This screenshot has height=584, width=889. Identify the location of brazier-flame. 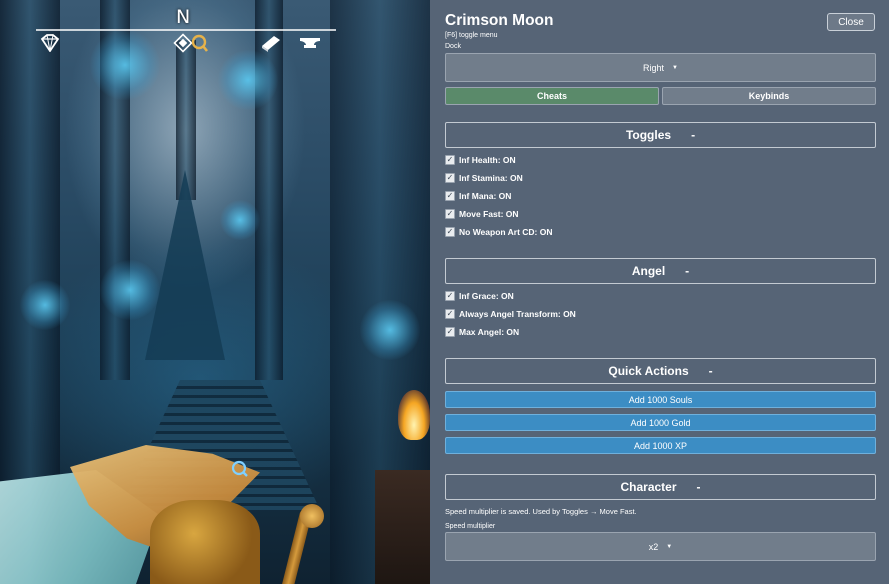
(414, 415).